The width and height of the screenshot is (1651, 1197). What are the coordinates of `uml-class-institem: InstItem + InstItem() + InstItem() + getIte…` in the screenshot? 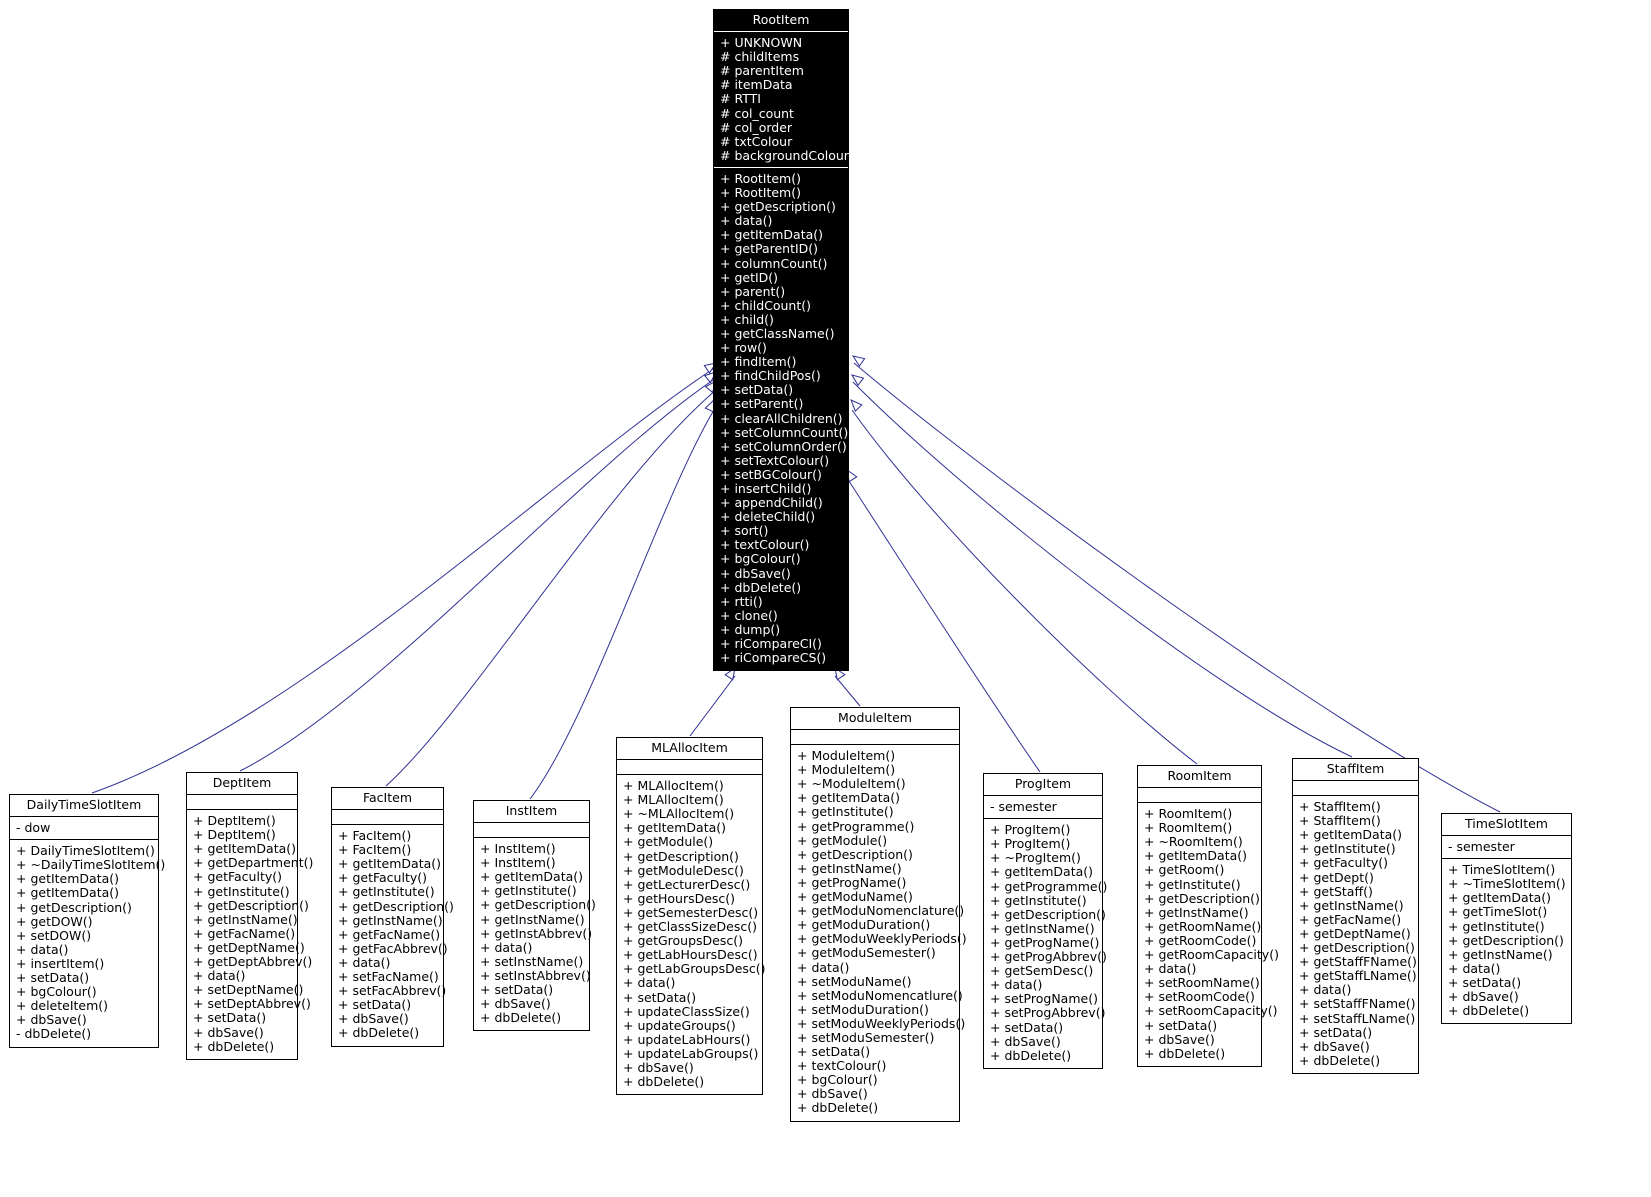 It's located at (534, 916).